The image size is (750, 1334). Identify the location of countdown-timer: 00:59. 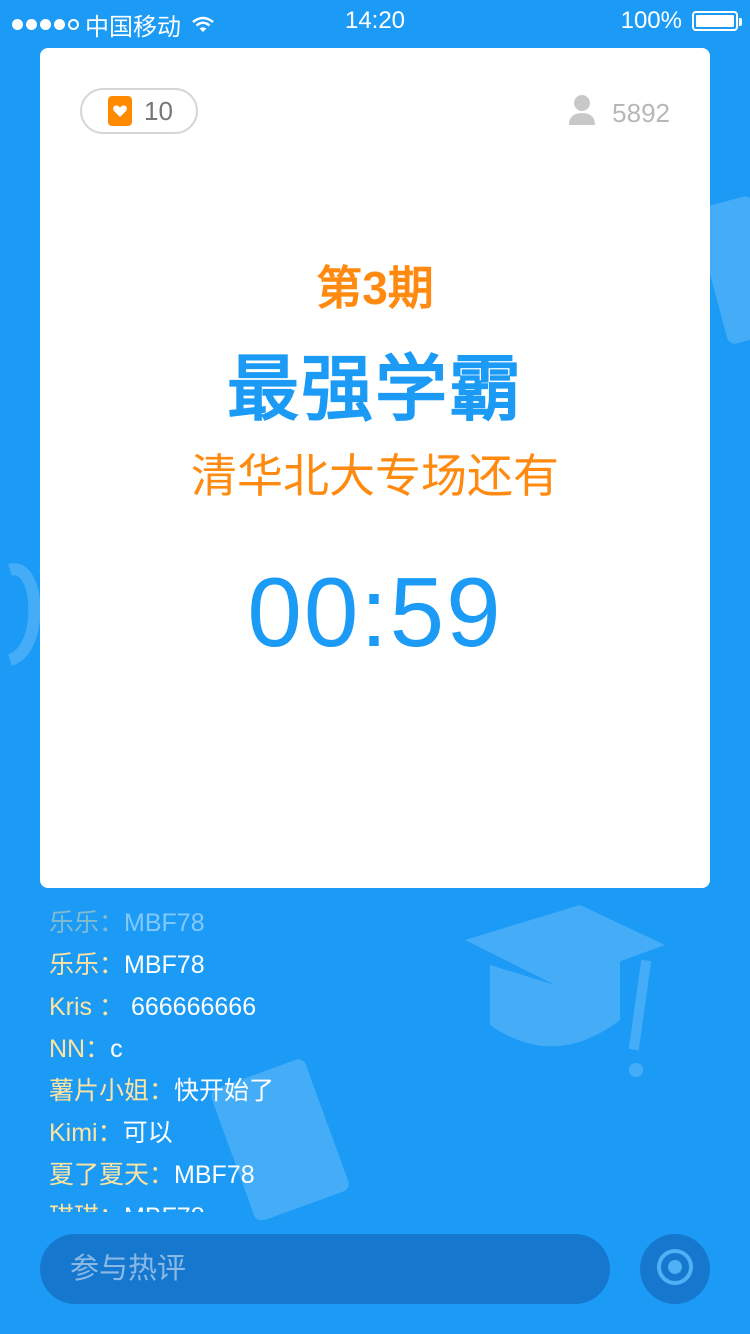
(375, 612).